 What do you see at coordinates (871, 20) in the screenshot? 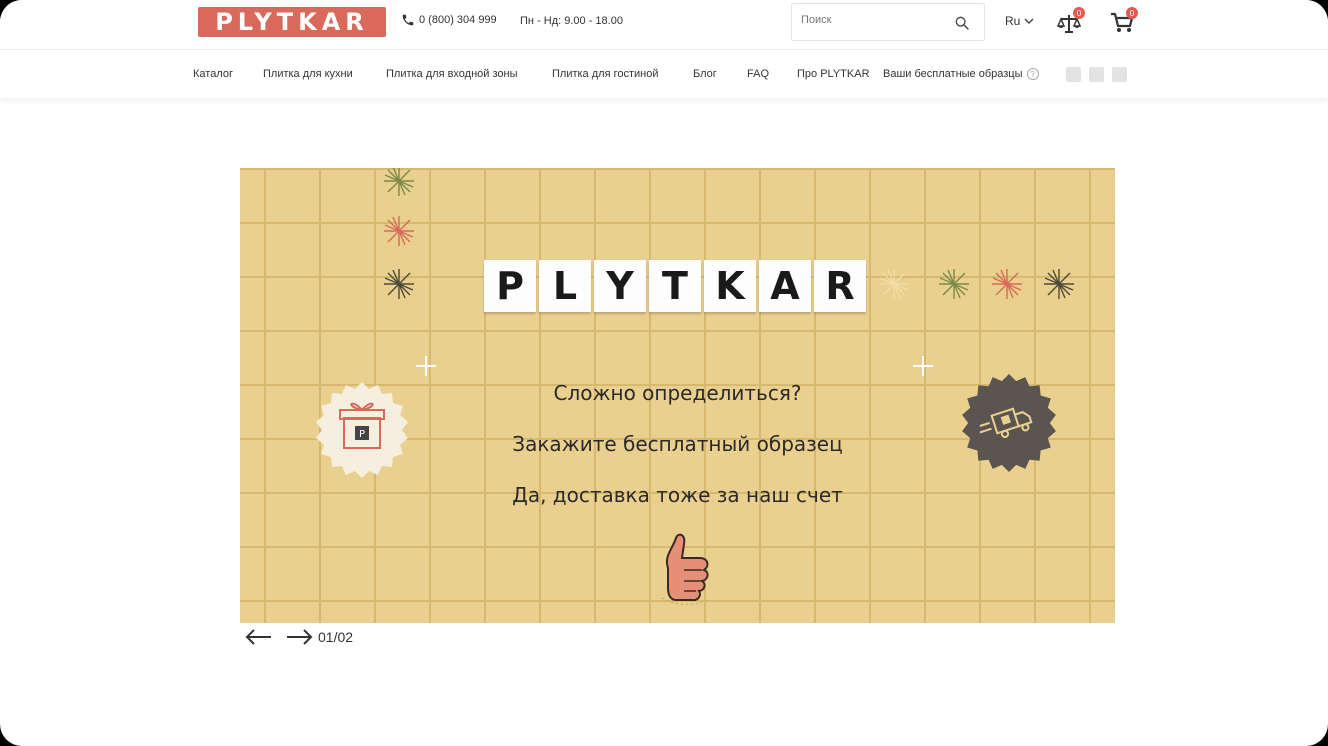
I see `search-input` at bounding box center [871, 20].